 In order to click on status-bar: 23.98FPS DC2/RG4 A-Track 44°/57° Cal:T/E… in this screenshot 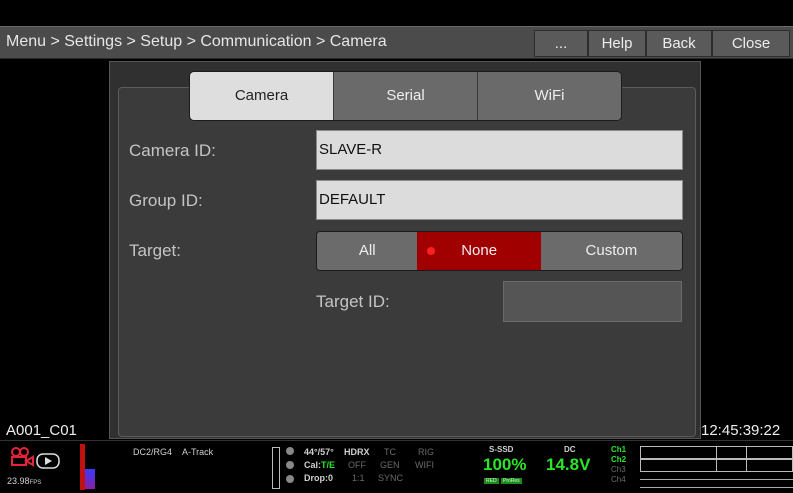, I will do `click(396, 466)`.